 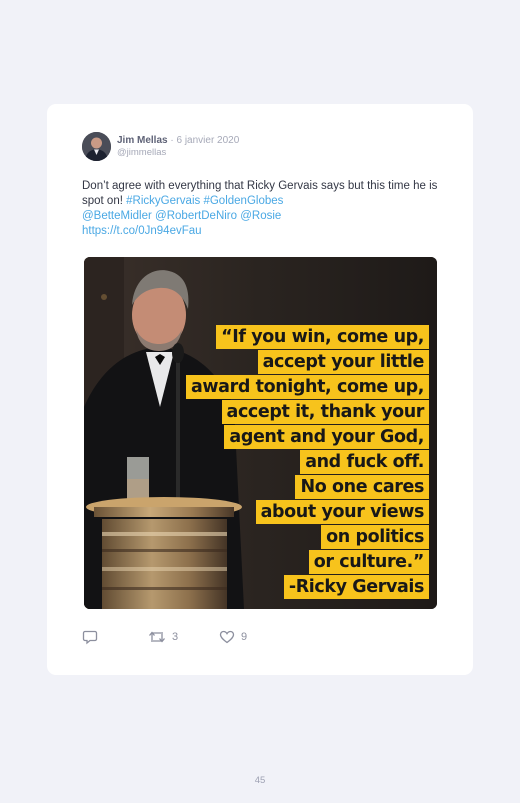 What do you see at coordinates (244, 637) in the screenshot?
I see `like-count: 9` at bounding box center [244, 637].